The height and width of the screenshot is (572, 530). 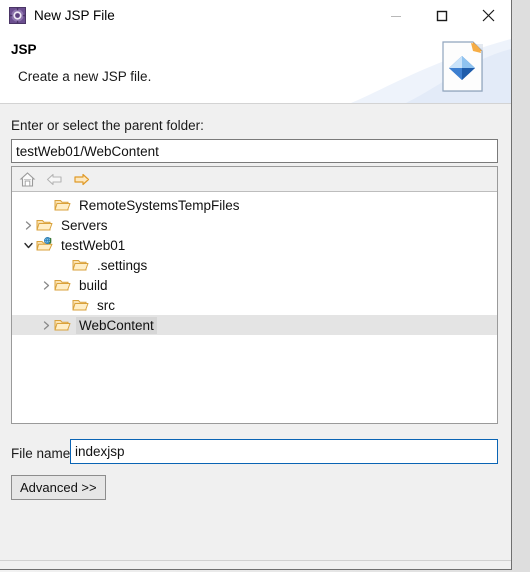 What do you see at coordinates (159, 205) in the screenshot?
I see `tree-item-label: RemoteSystemsTempFiles` at bounding box center [159, 205].